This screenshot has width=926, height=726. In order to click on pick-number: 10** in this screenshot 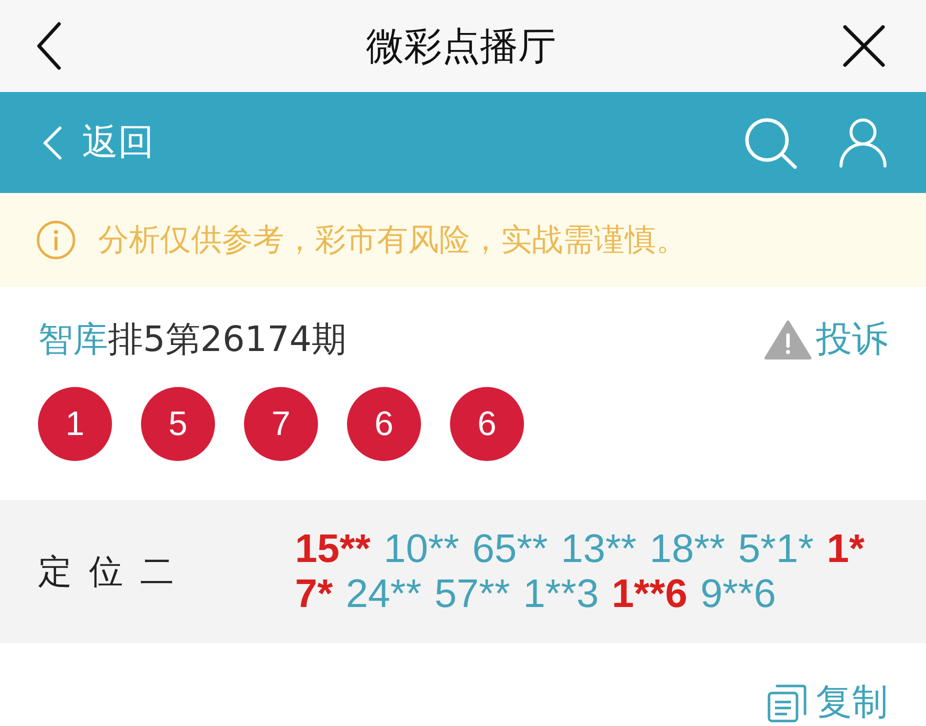, I will do `click(422, 549)`.